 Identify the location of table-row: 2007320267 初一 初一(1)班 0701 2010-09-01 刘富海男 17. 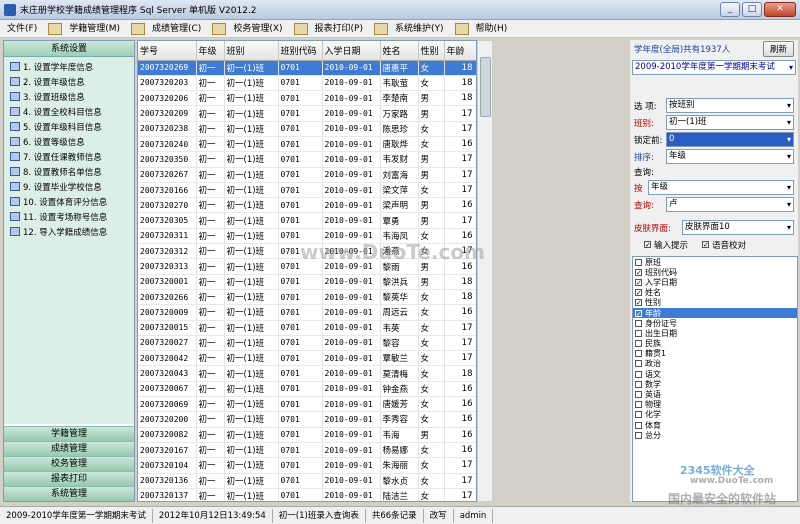
(307, 175).